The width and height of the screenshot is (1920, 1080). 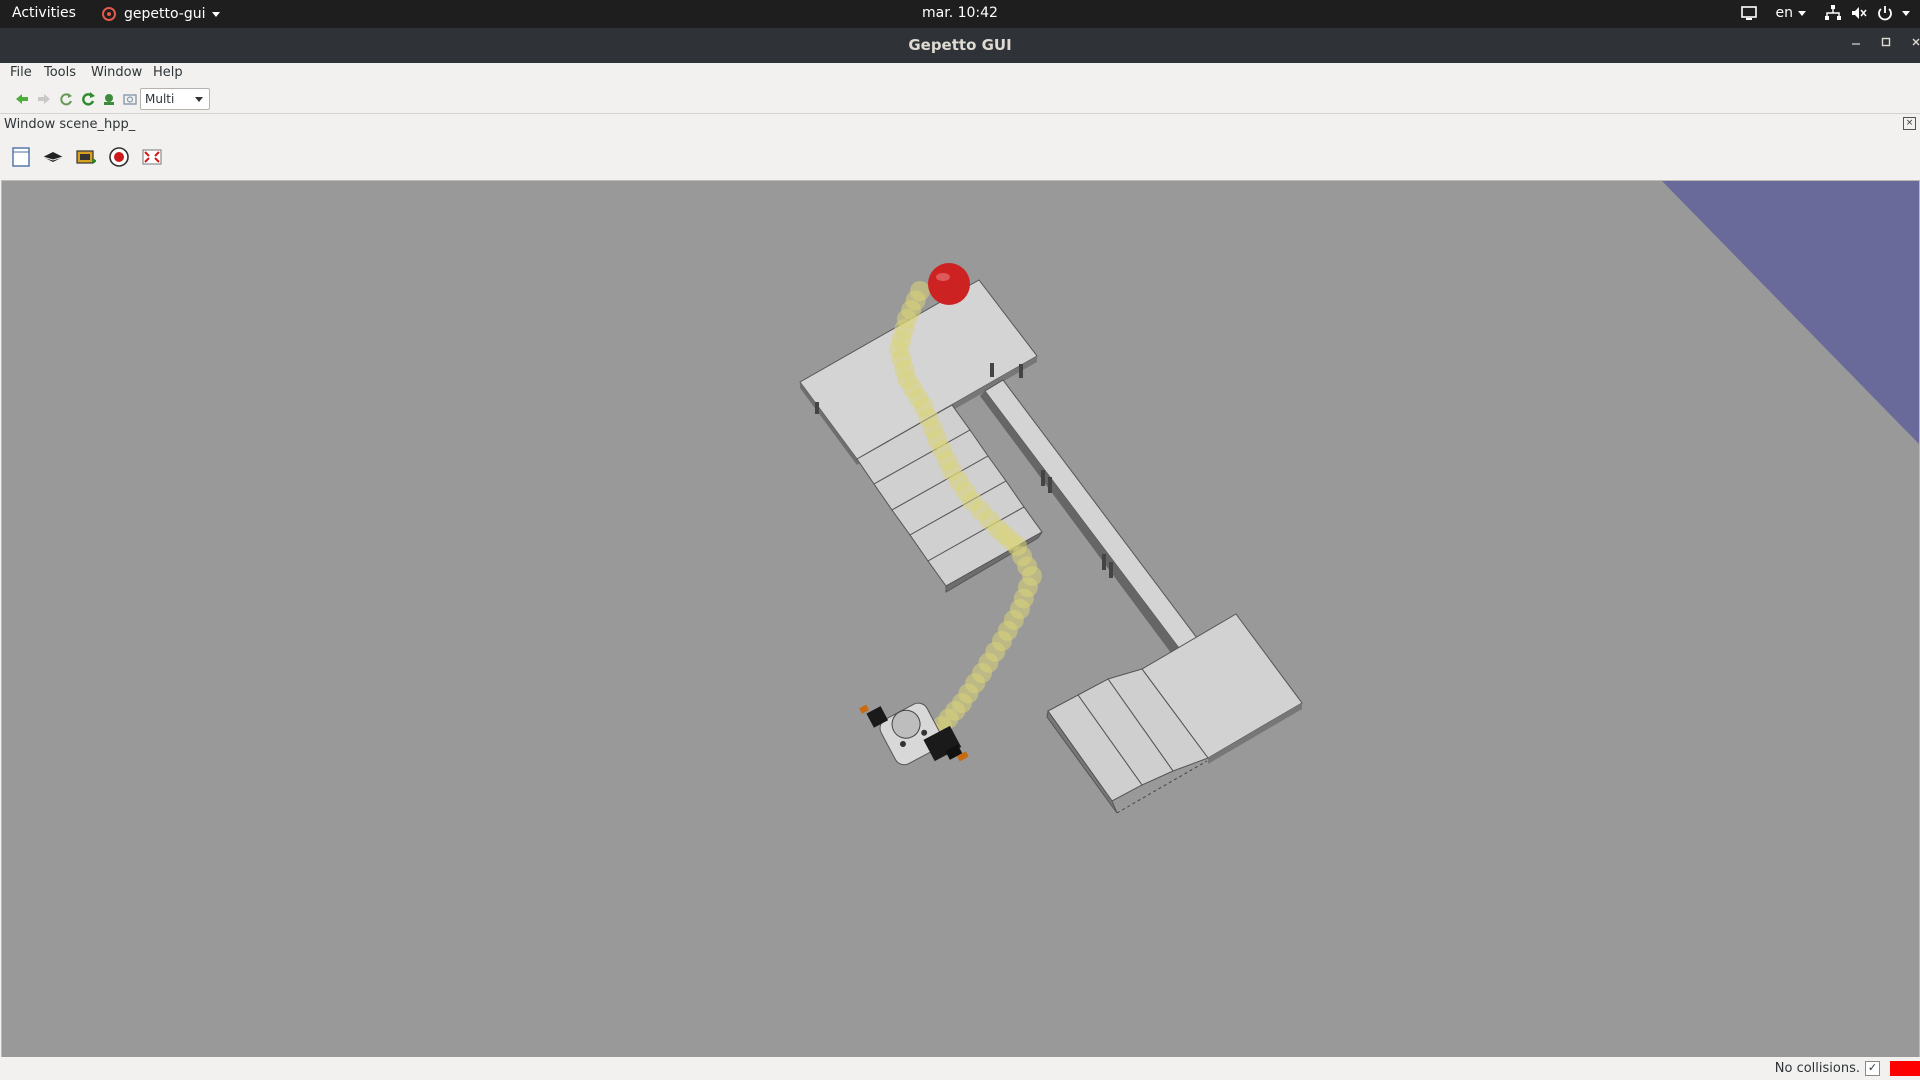 What do you see at coordinates (960, 74) in the screenshot?
I see `menu-bar: File Tools Window Help` at bounding box center [960, 74].